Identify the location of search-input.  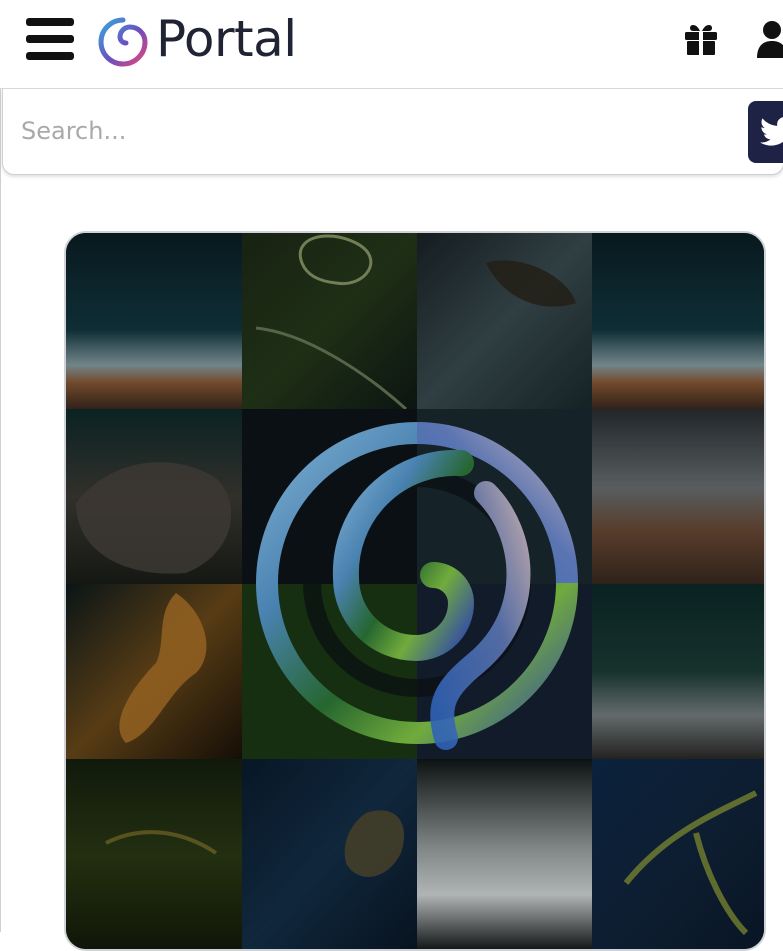
(371, 131).